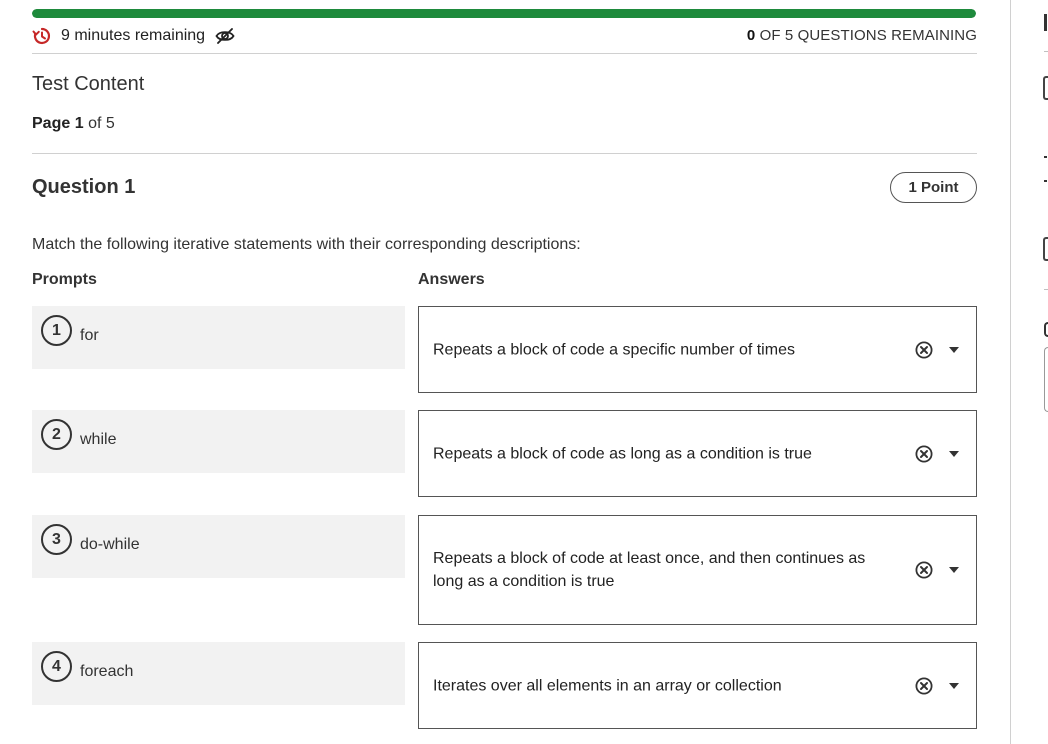 The image size is (1048, 744). I want to click on prompt-item: 3 do-while, so click(218, 546).